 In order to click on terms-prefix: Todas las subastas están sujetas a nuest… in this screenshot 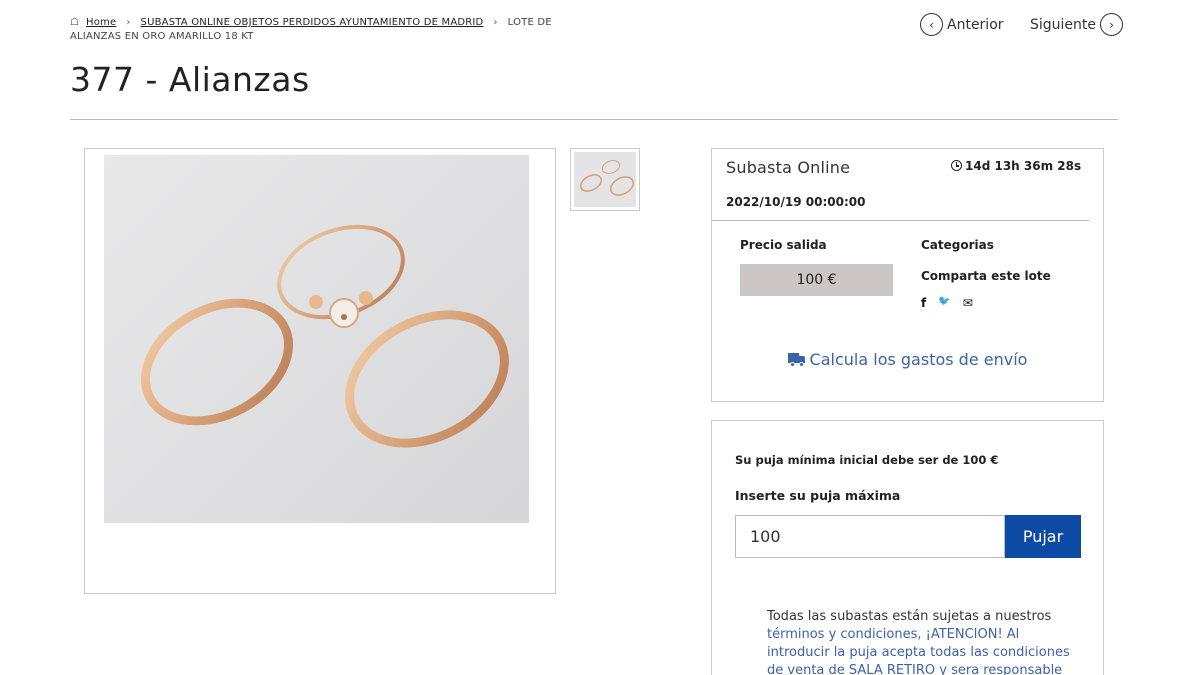, I will do `click(909, 616)`.